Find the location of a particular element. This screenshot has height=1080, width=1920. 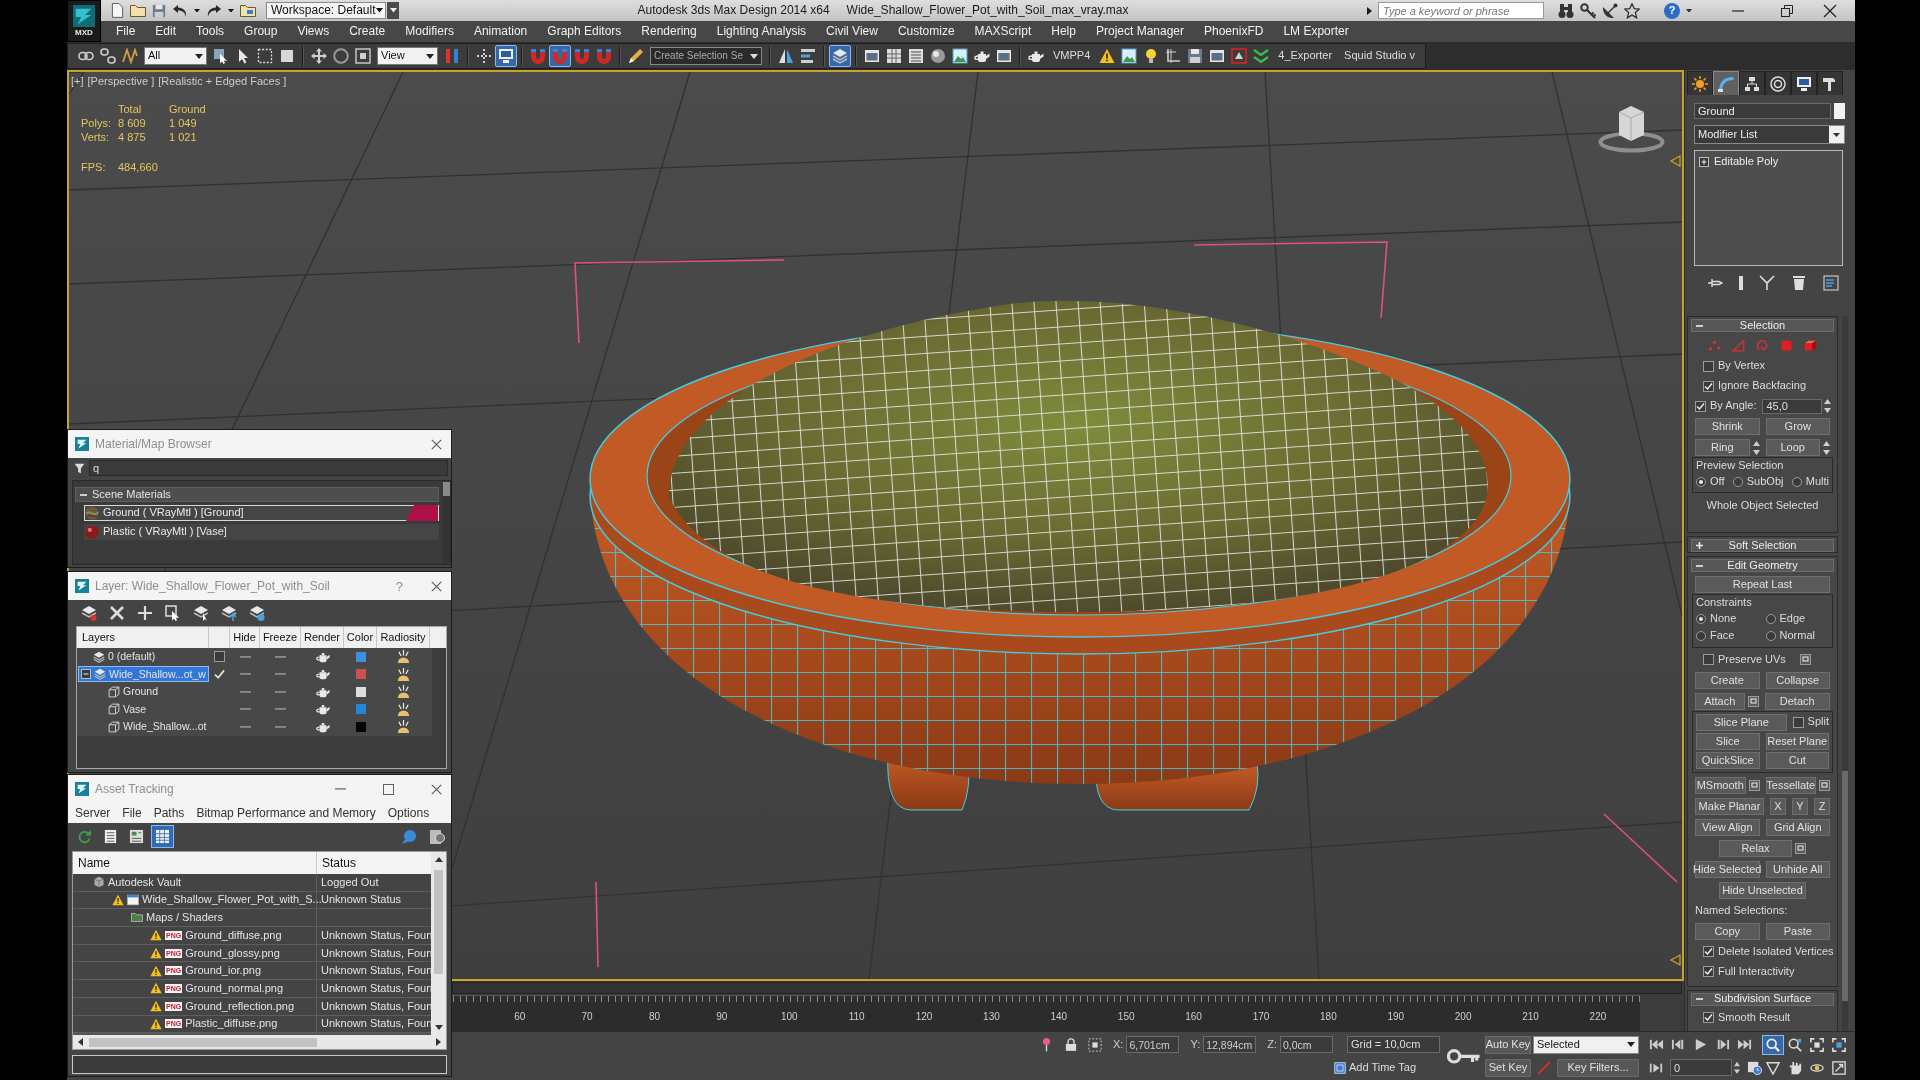

menu-item: Paths is located at coordinates (169, 813).